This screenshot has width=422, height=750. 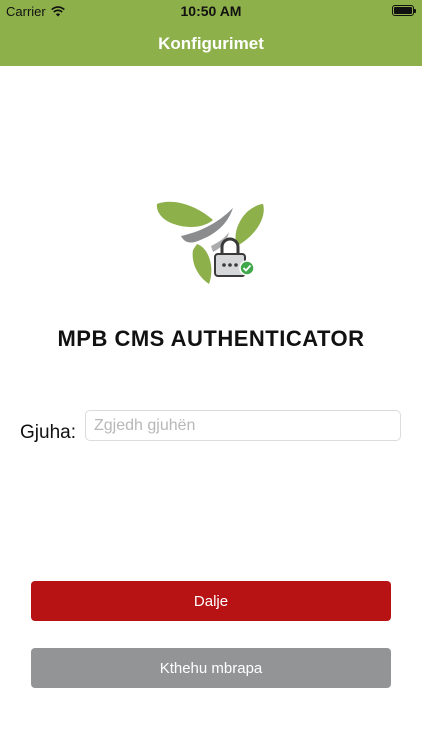 What do you see at coordinates (202, 264) in the screenshot?
I see `logo-leaf-bottom` at bounding box center [202, 264].